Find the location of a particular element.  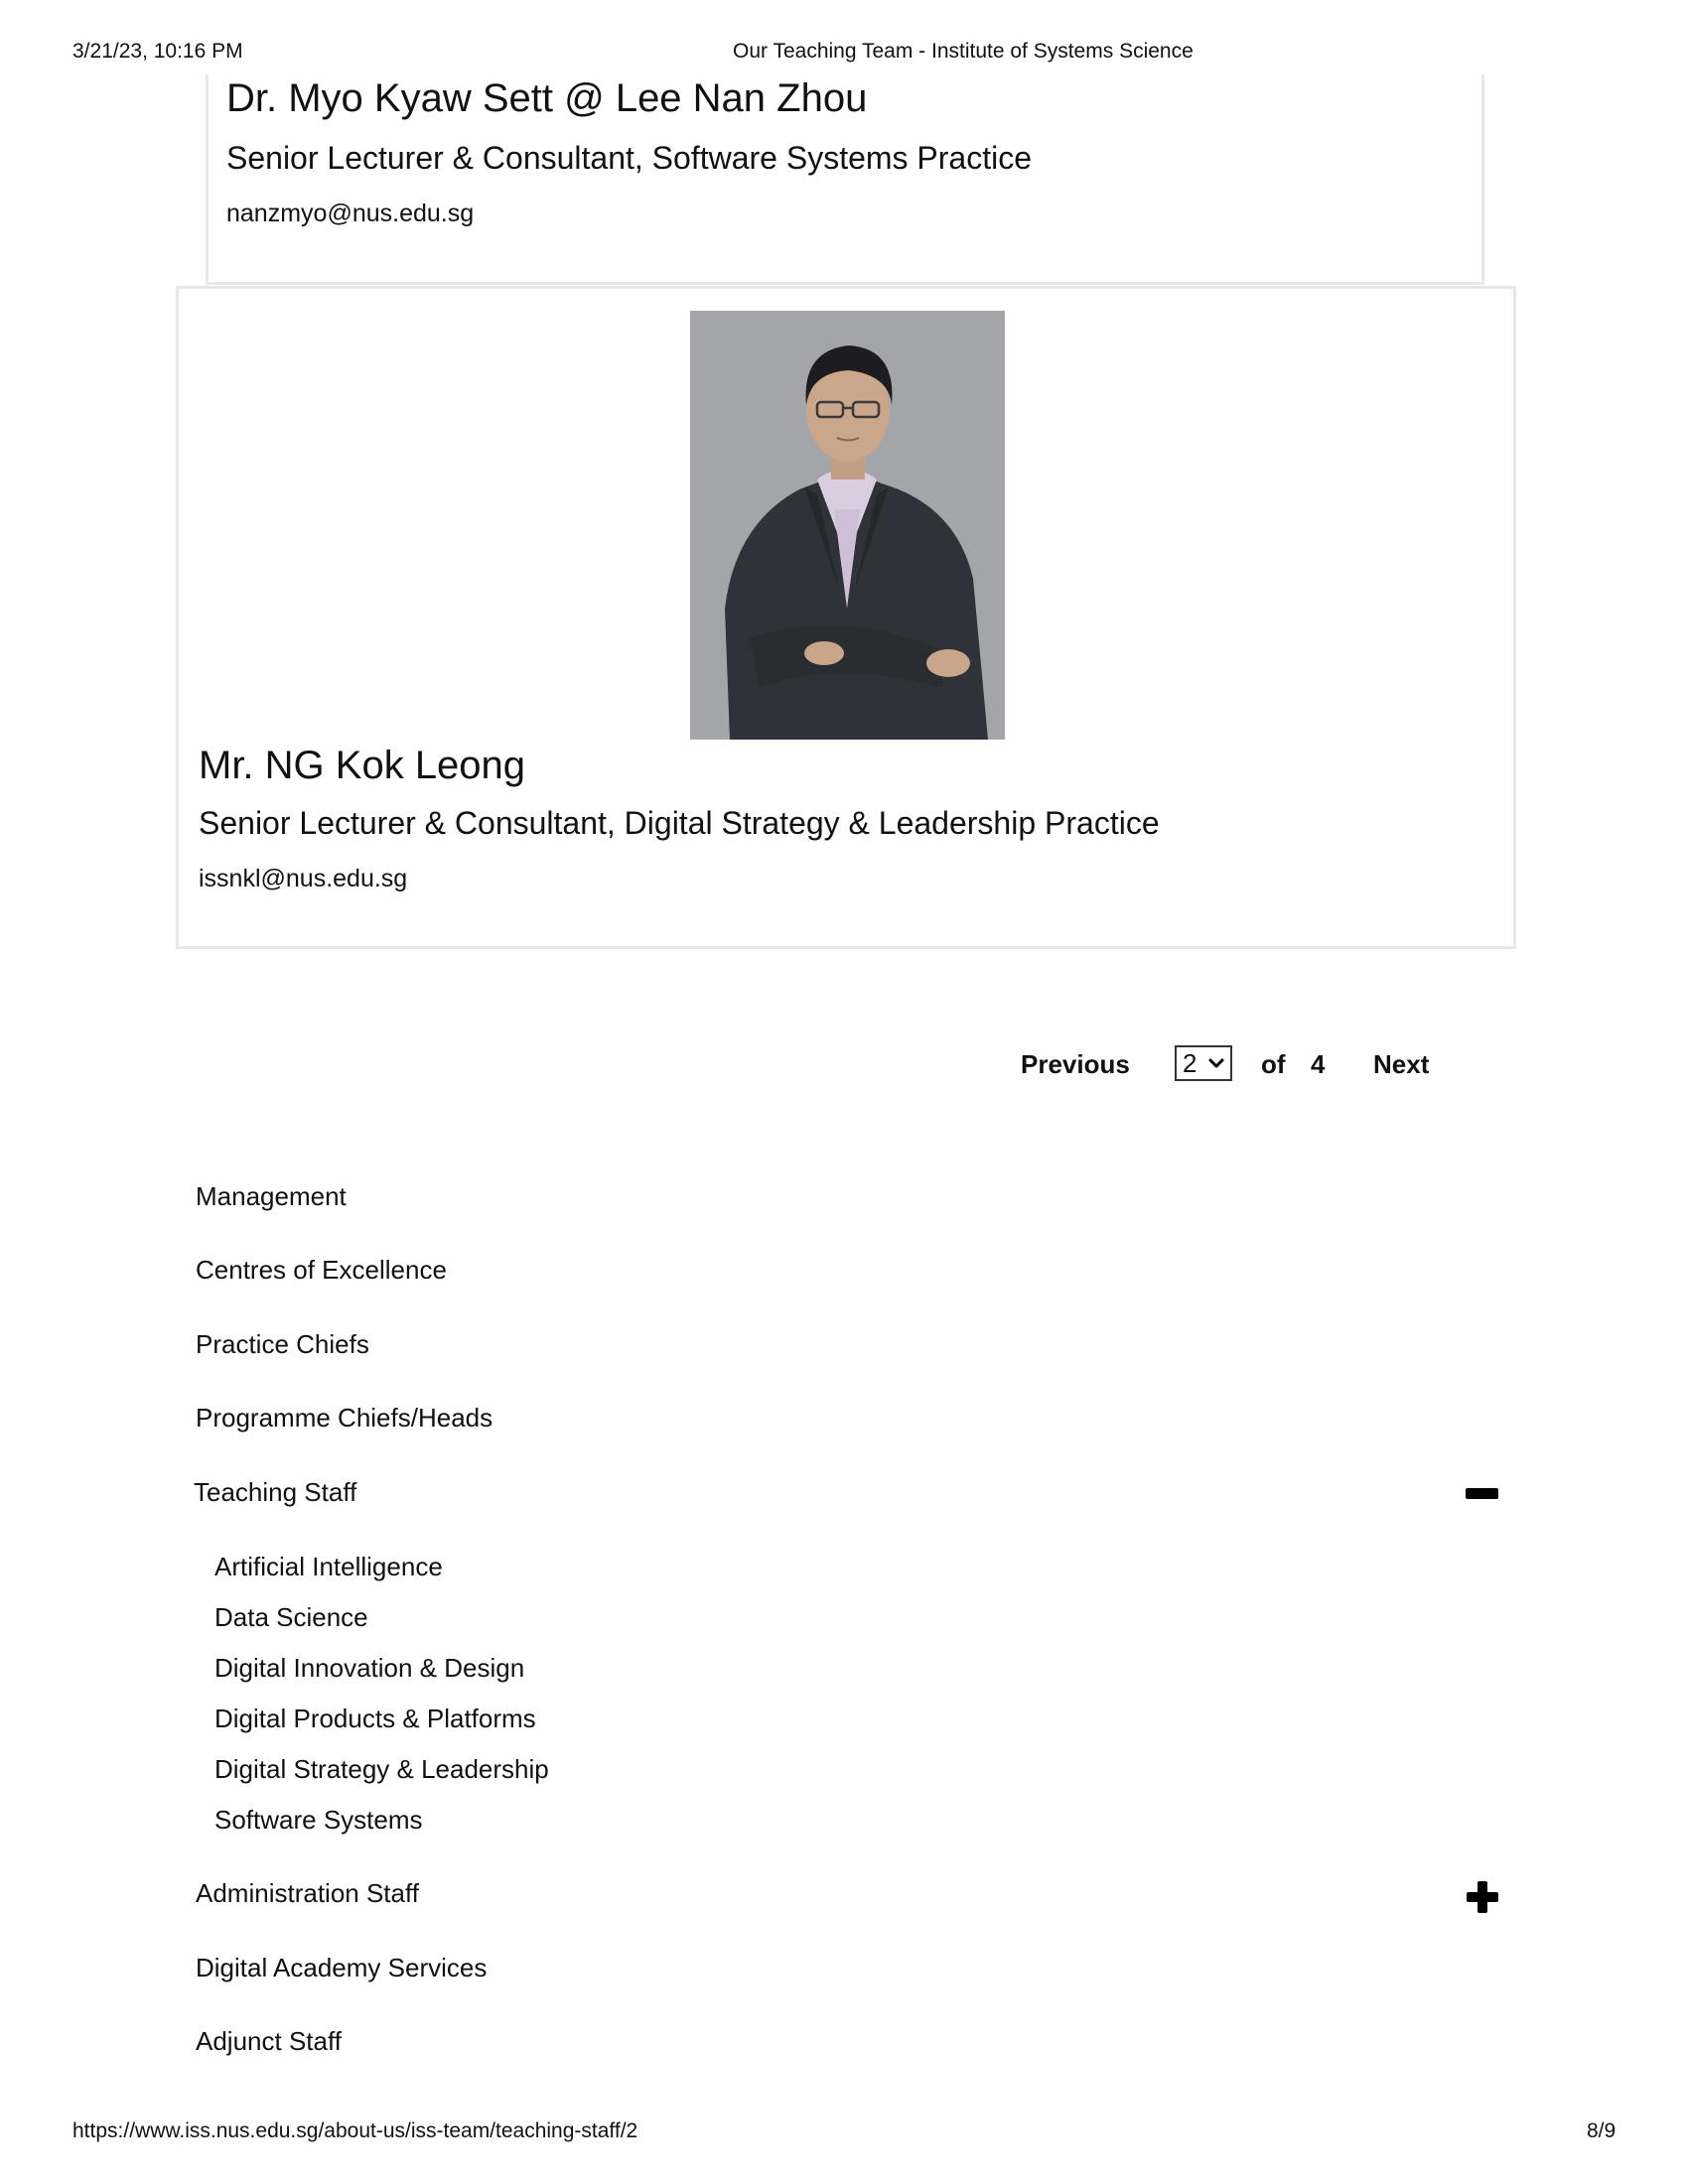

subnav-item-digital-innovation-design: Digital Innovation & Design is located at coordinates (369, 1668).